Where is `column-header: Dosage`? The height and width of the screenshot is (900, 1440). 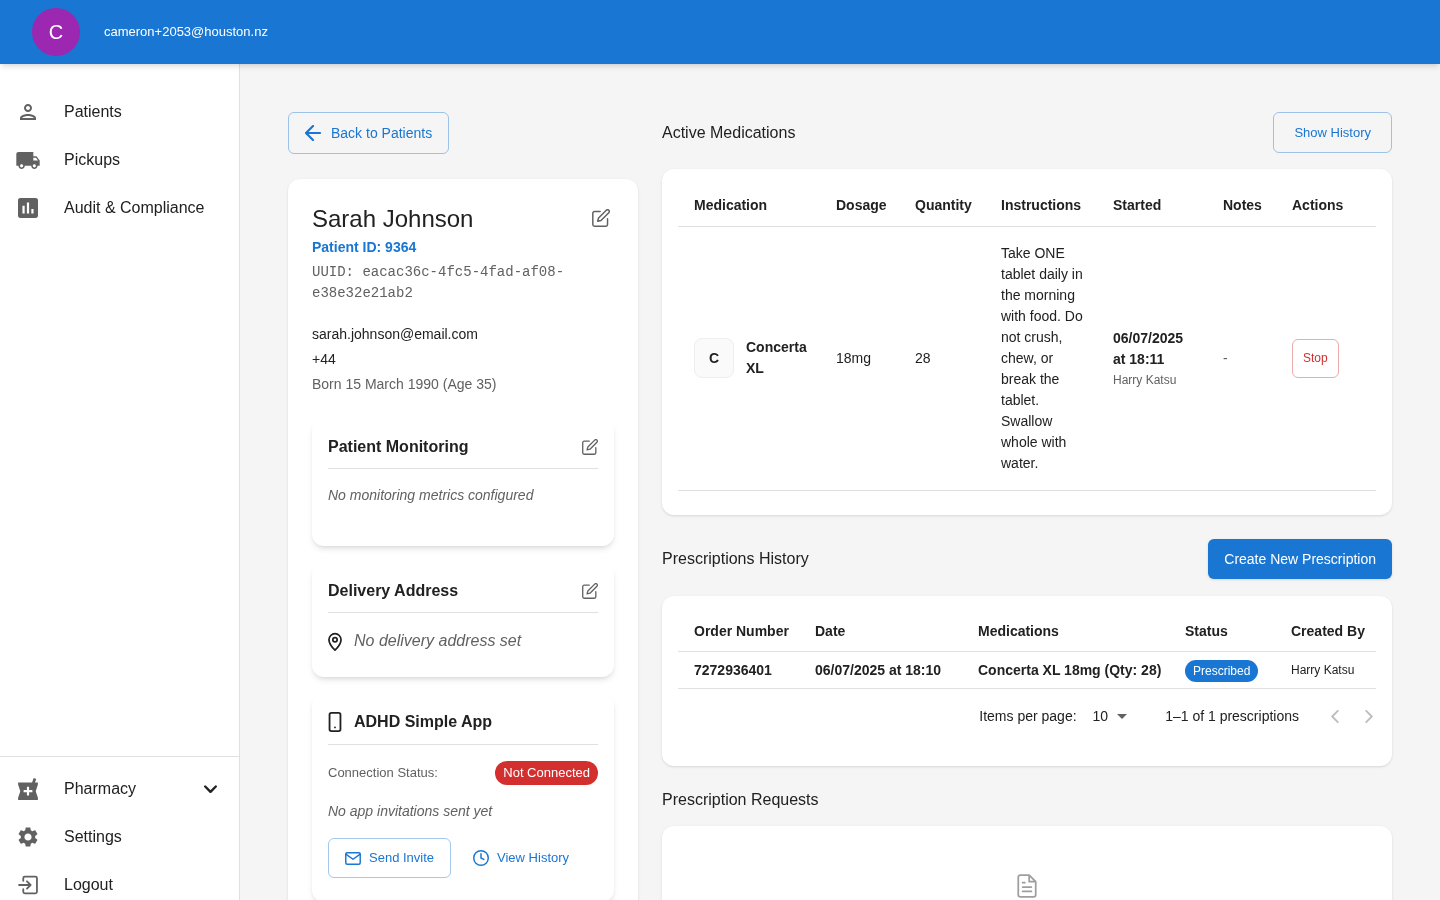
column-header: Dosage is located at coordinates (859, 205).